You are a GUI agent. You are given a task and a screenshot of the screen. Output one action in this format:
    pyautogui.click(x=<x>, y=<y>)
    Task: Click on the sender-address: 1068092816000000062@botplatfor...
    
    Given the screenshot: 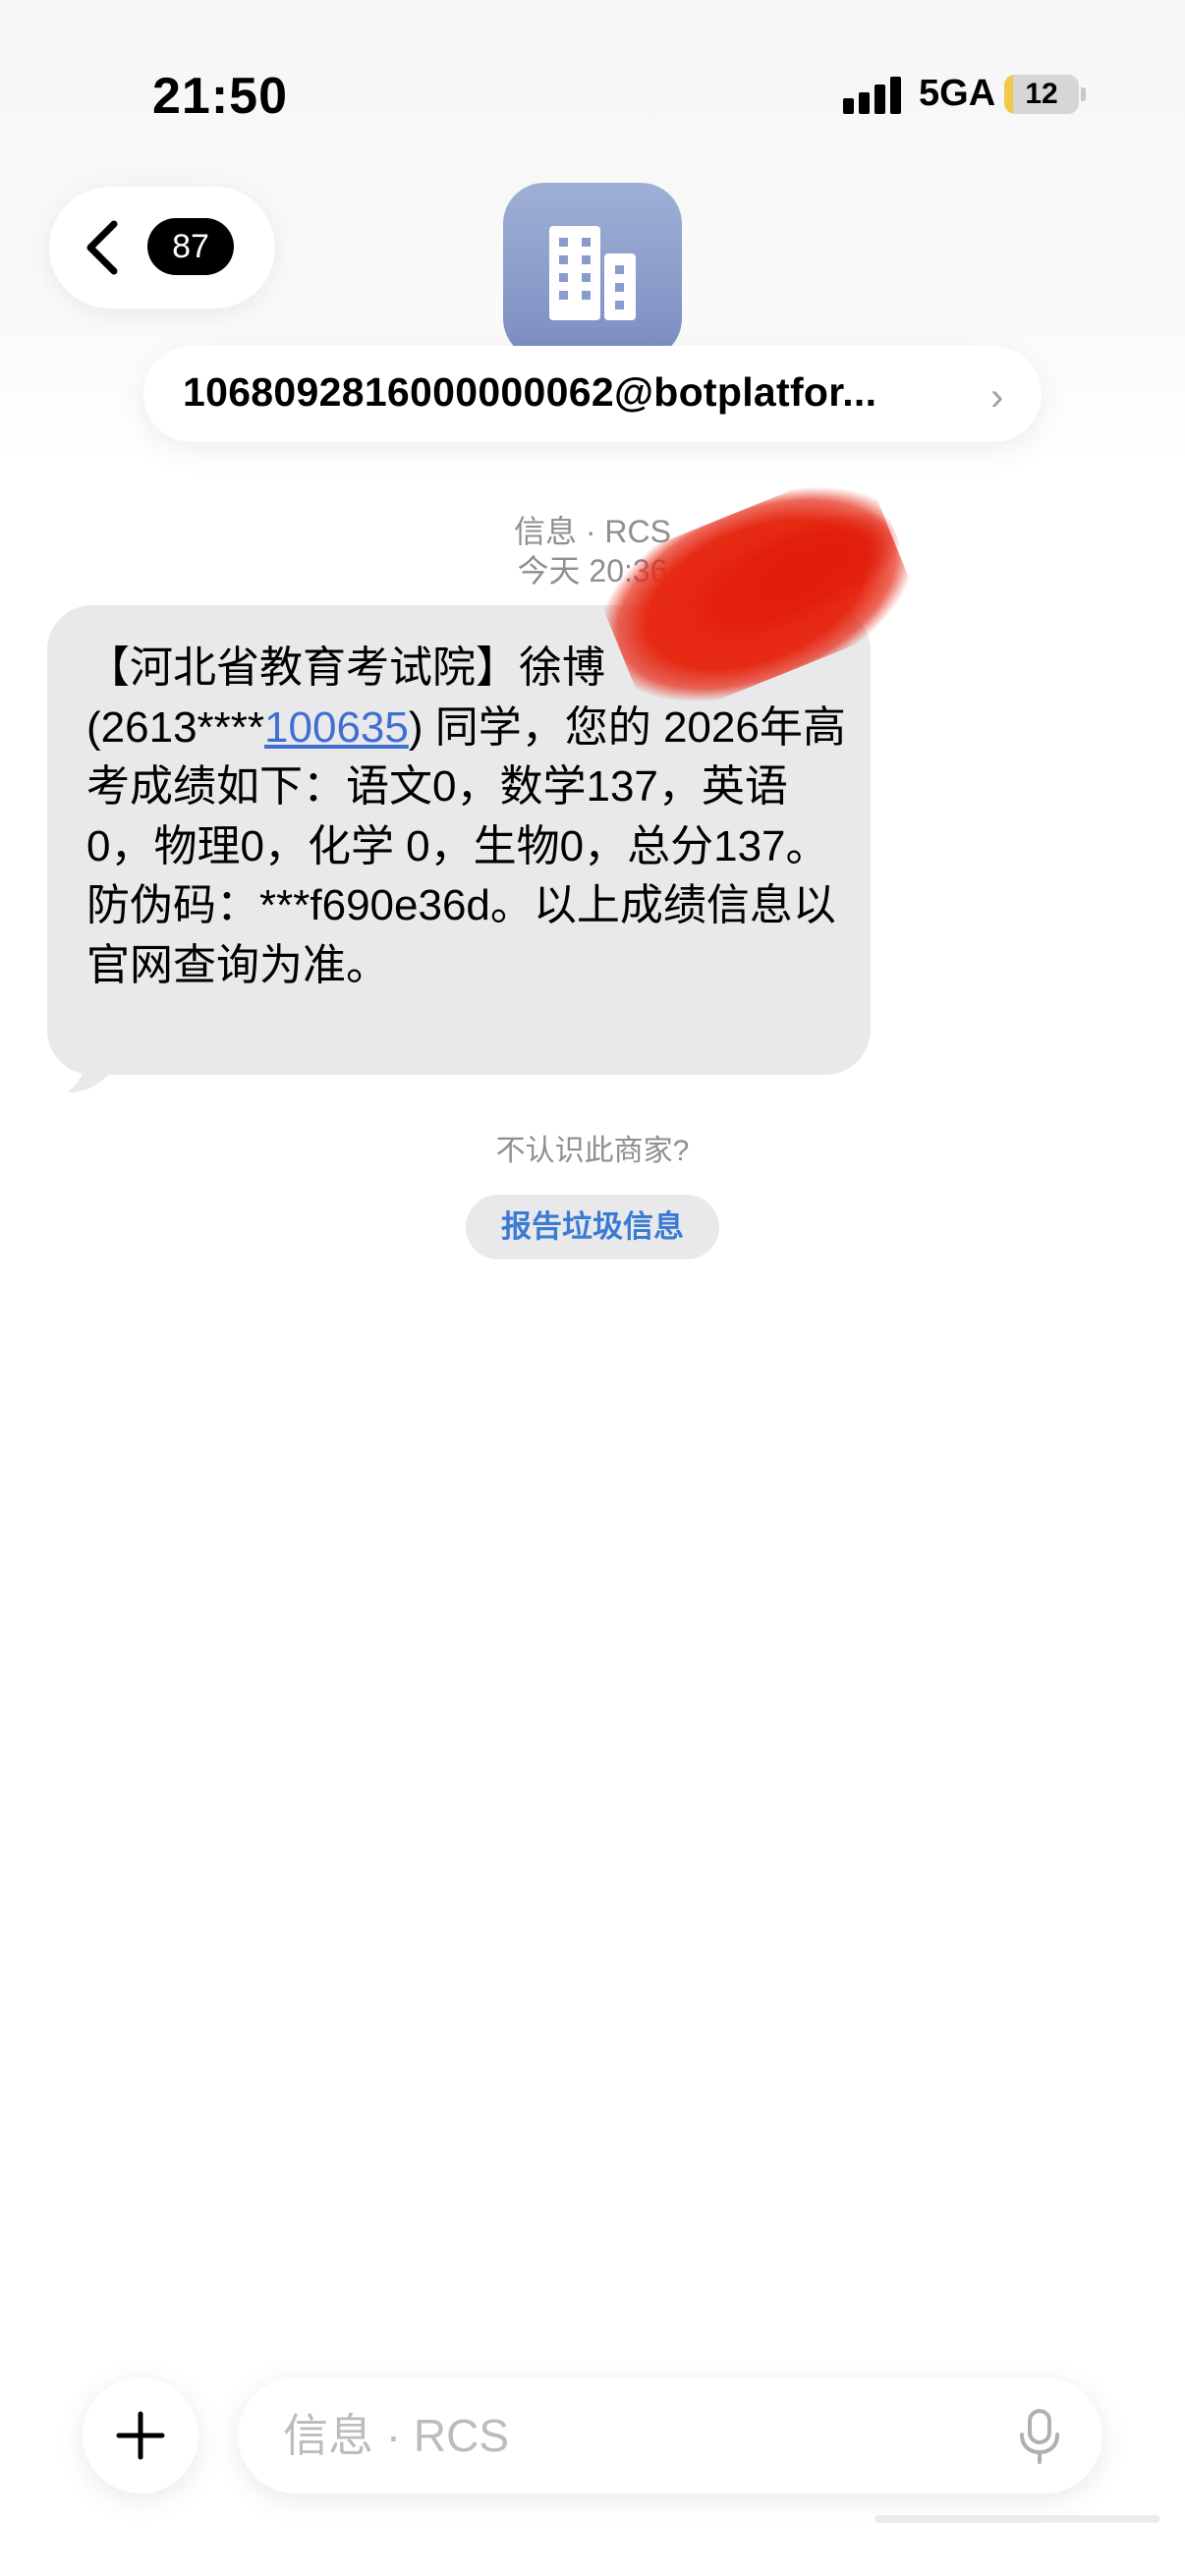 What is the action you would take?
    pyautogui.click(x=530, y=392)
    